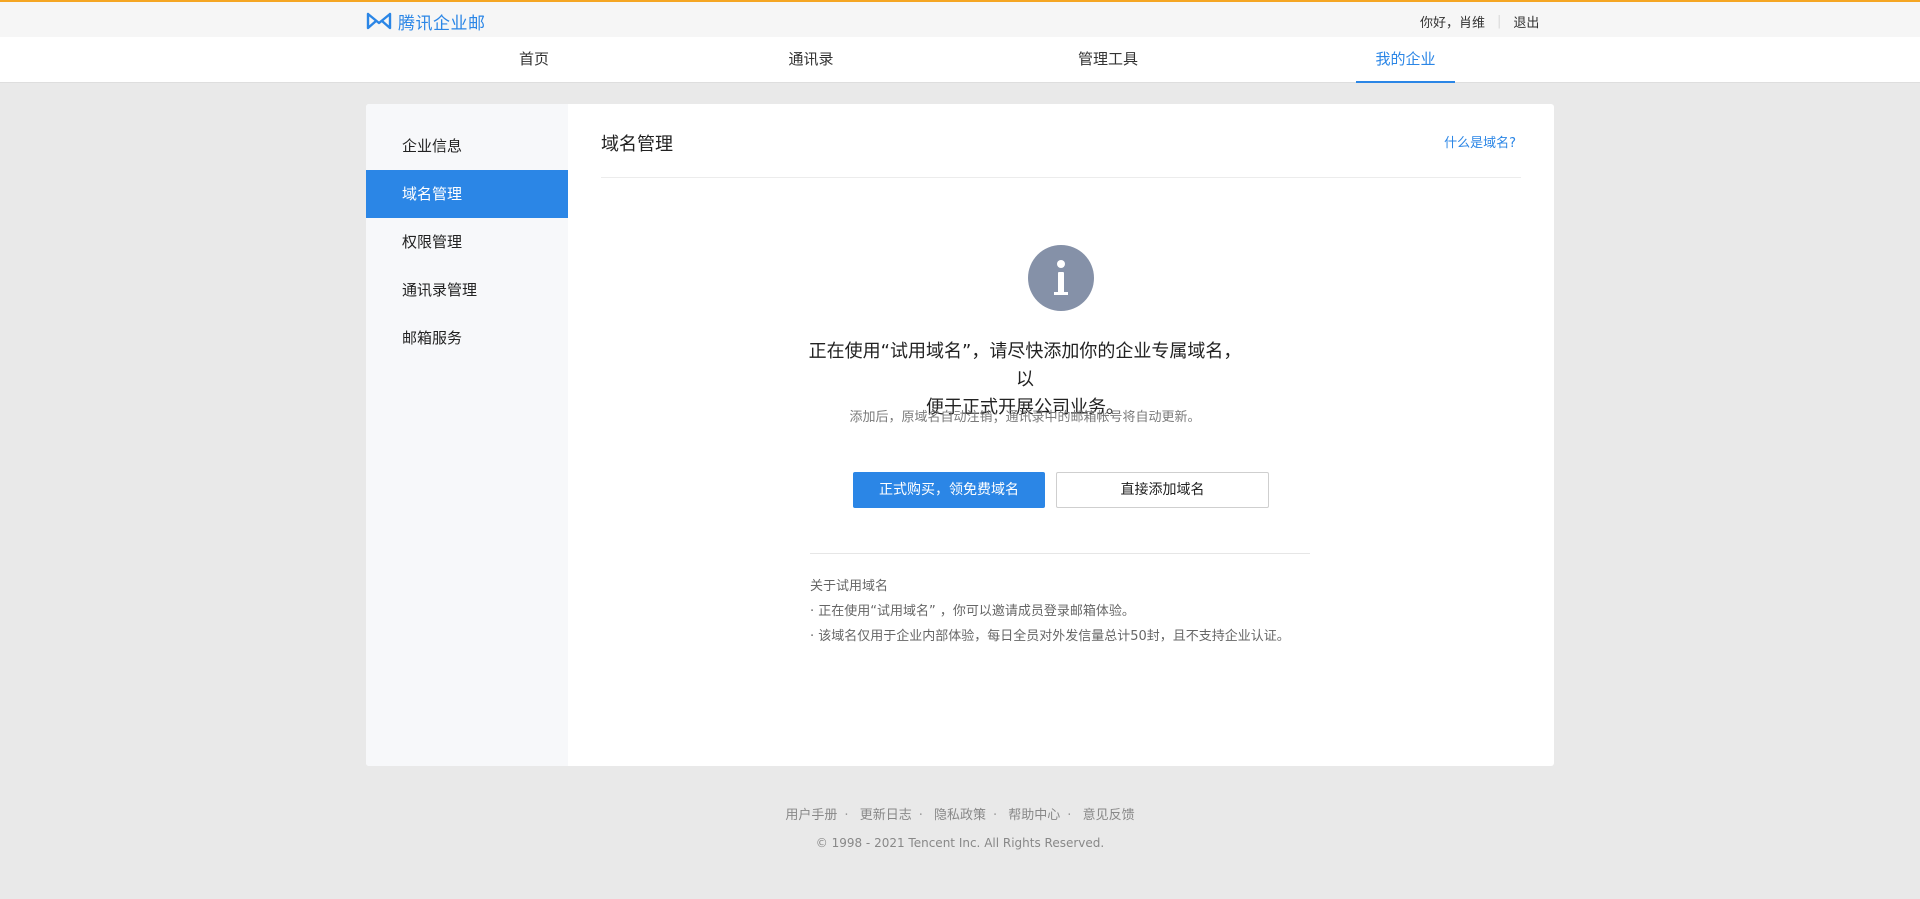 The image size is (1920, 899). Describe the element at coordinates (1162, 490) in the screenshot. I see `add-domain-button: 直接添加域名` at that location.